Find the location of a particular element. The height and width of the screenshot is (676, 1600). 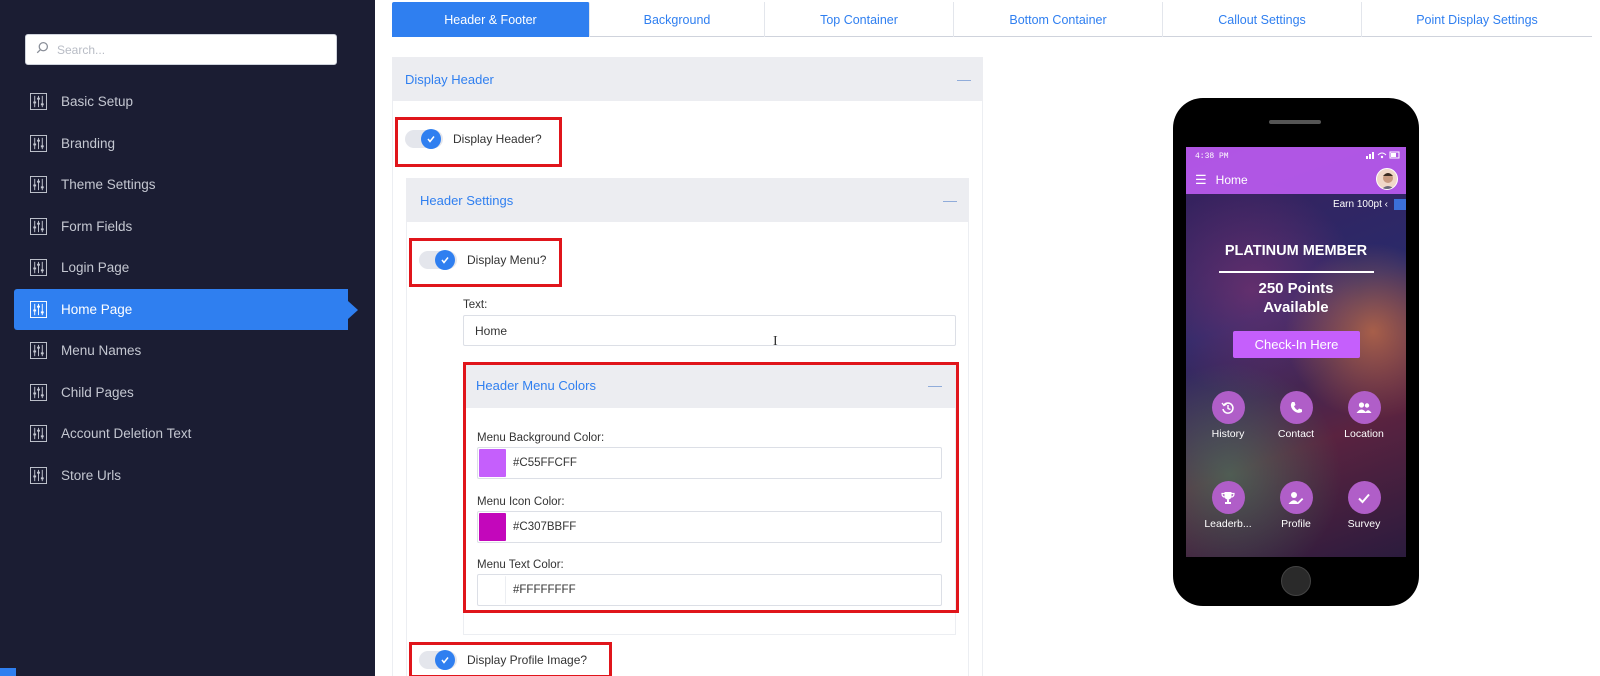

sidebar-item-home-page: Home Page is located at coordinates (186, 309).